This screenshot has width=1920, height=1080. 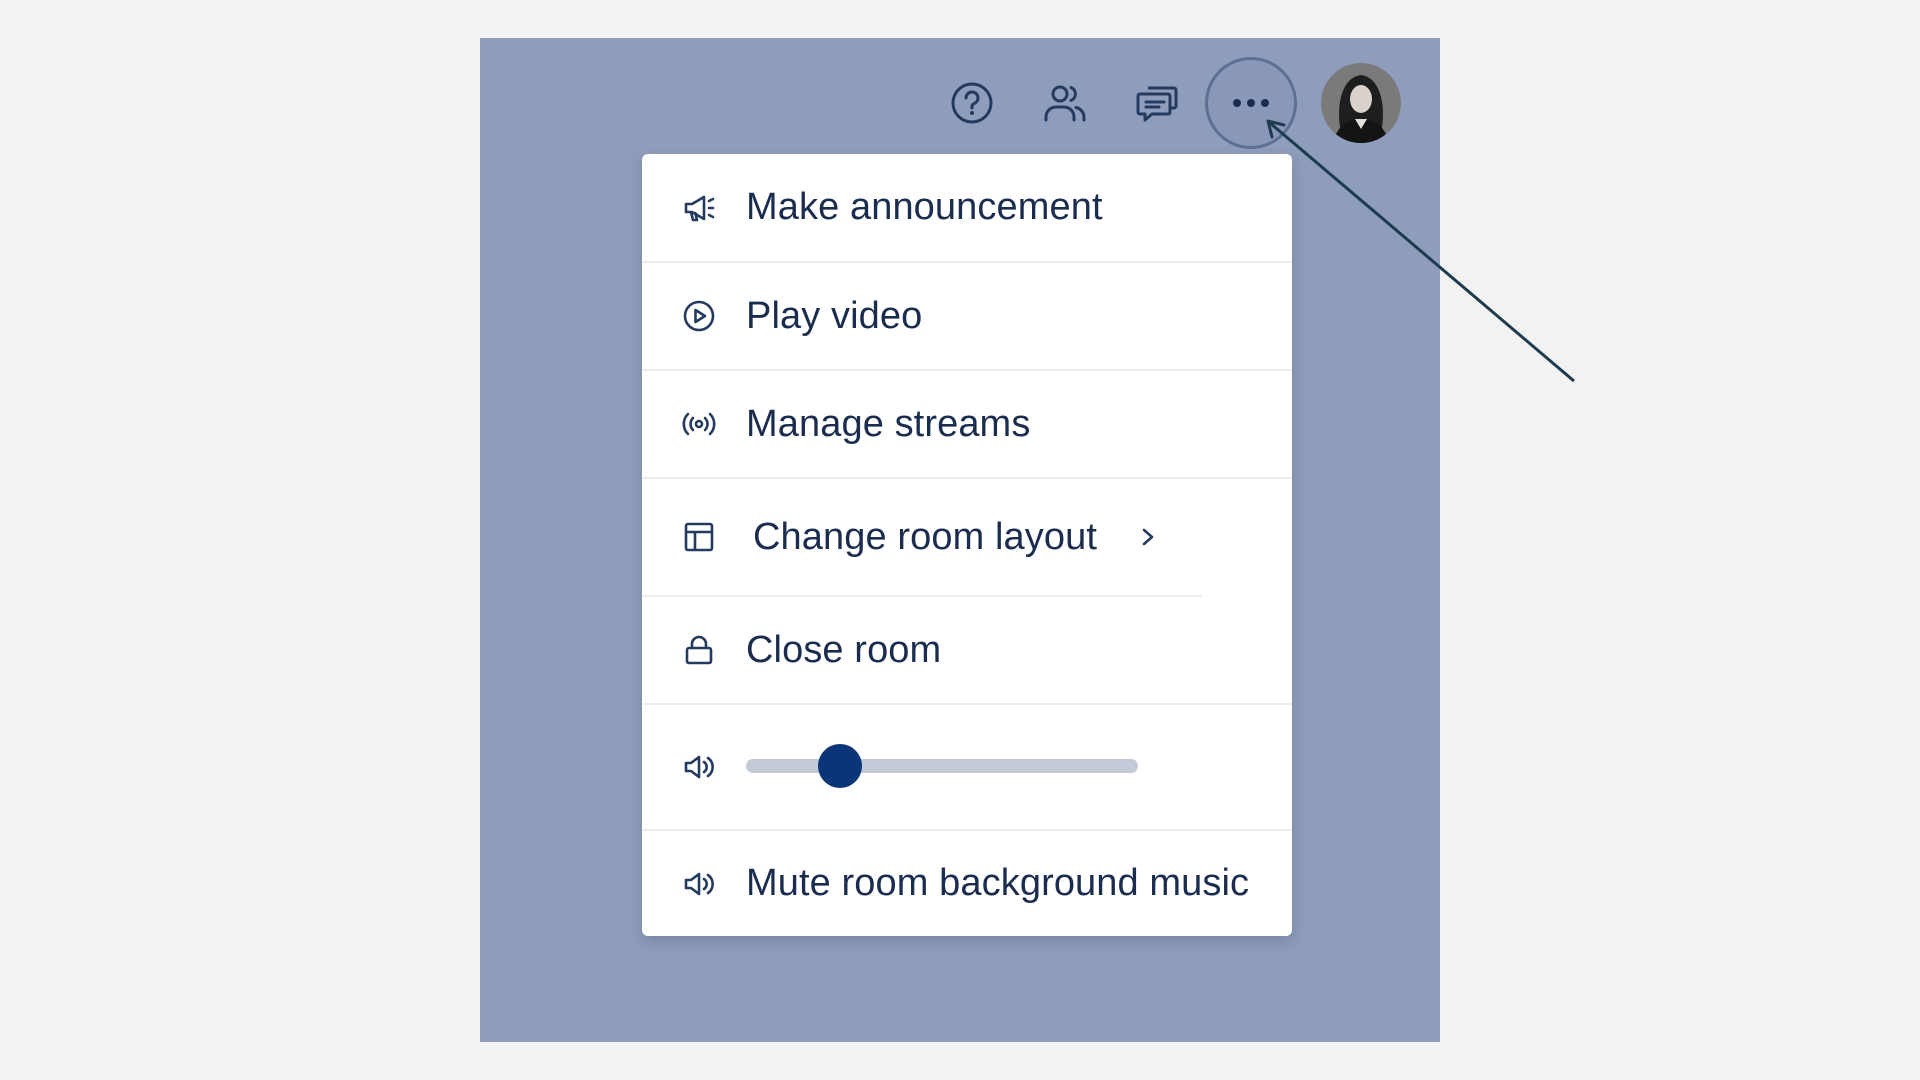 I want to click on play-circle-icon, so click(x=699, y=316).